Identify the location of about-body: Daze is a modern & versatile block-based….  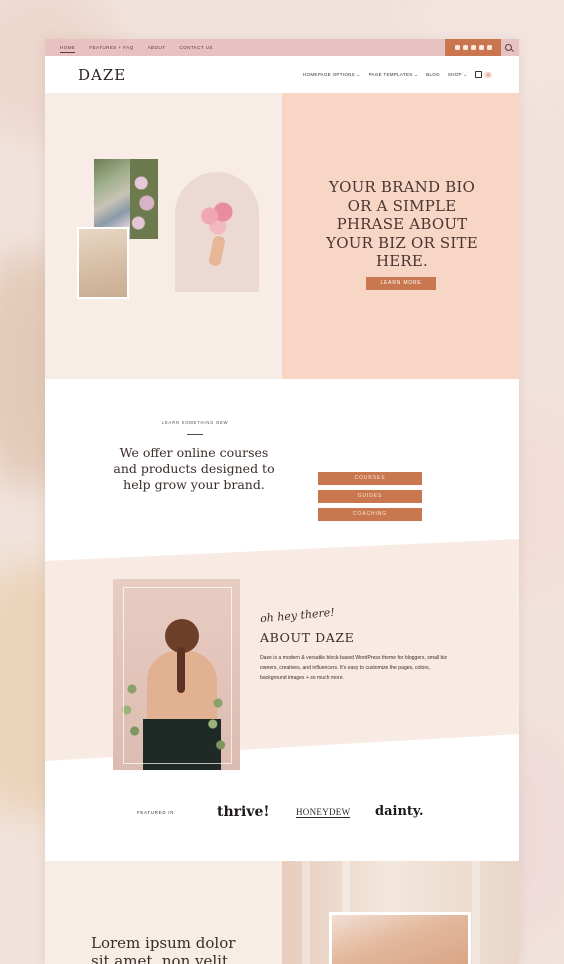
(354, 668).